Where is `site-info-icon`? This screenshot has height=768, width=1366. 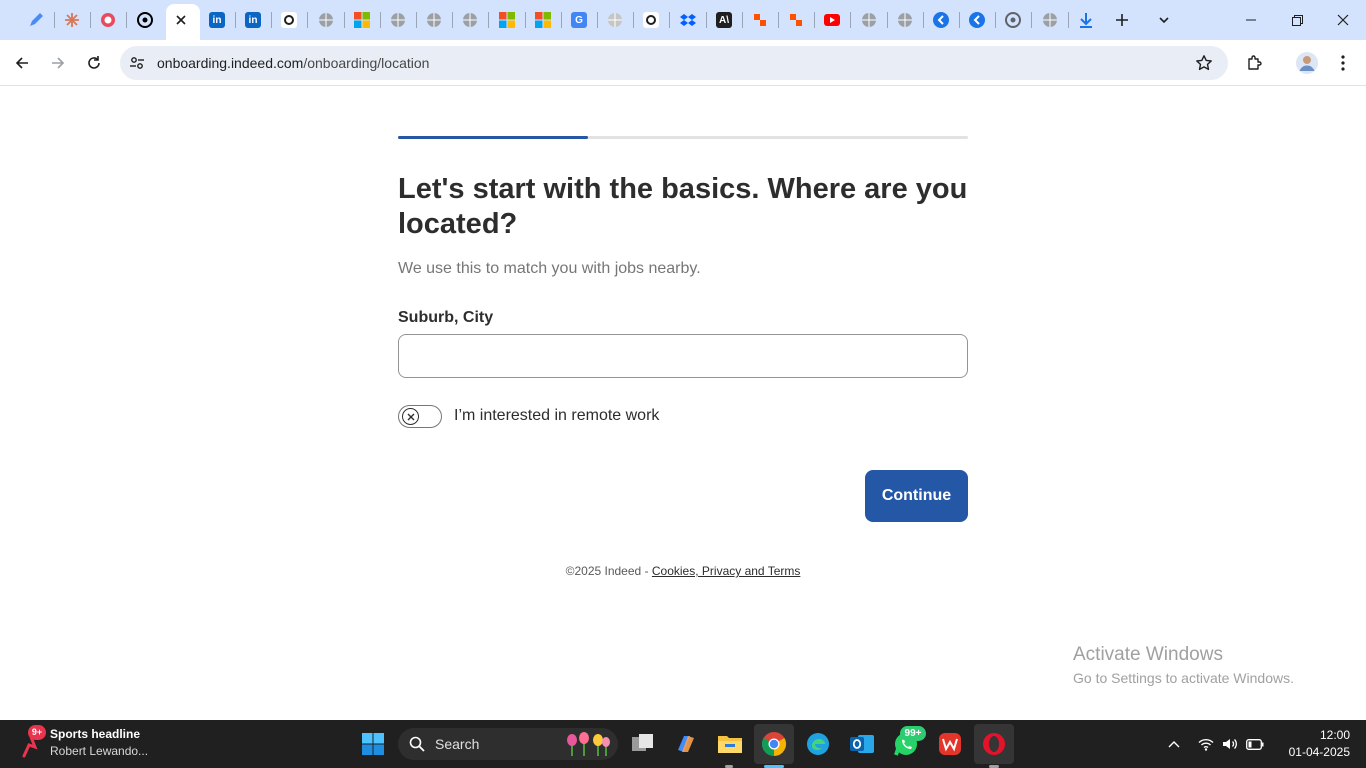
site-info-icon is located at coordinates (137, 63).